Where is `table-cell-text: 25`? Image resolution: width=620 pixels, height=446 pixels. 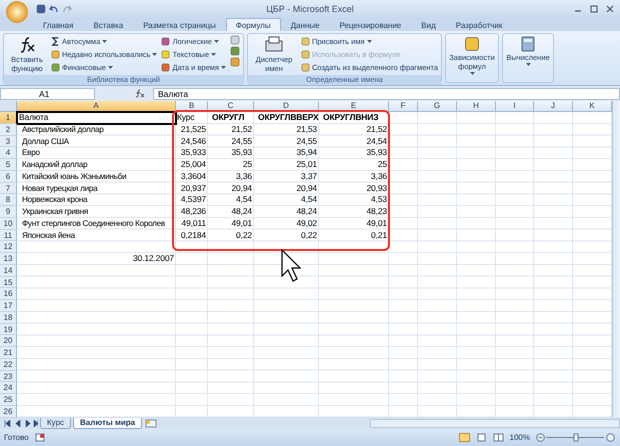
table-cell-text: 25 is located at coordinates (382, 165).